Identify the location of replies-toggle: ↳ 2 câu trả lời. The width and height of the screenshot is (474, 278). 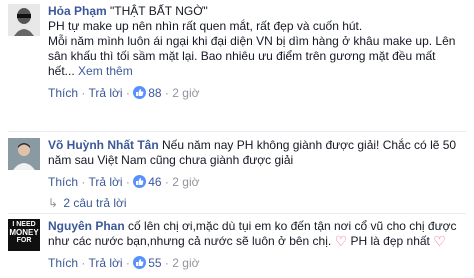
(87, 203).